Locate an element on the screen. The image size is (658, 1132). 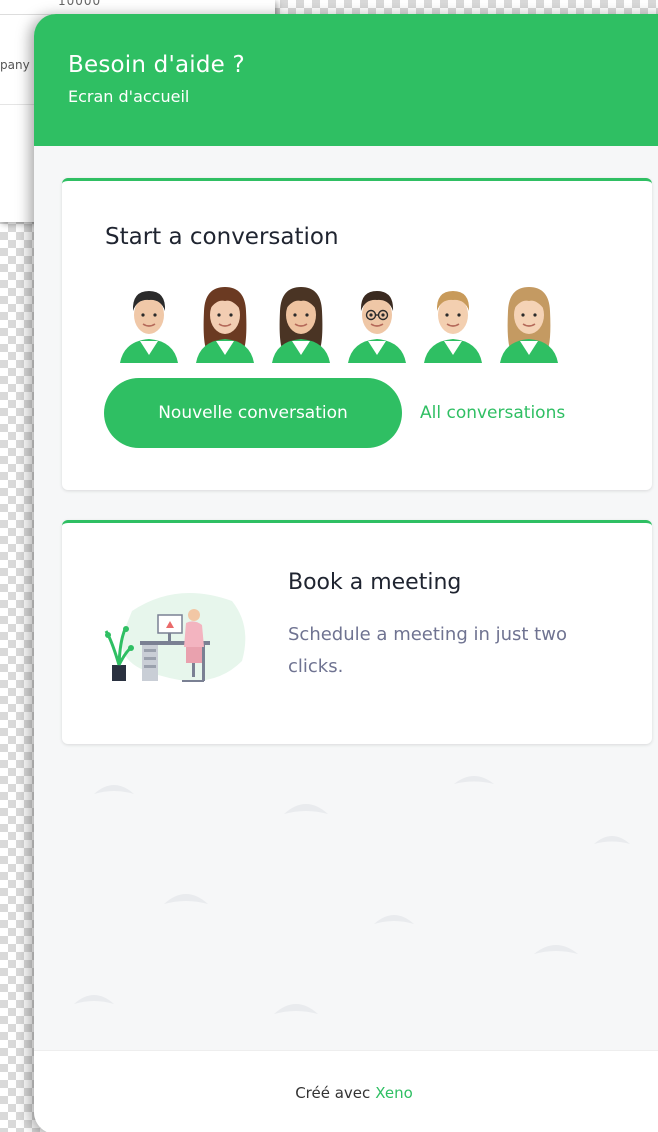
new-conversation-button: Nouvelle conversation is located at coordinates (253, 413).